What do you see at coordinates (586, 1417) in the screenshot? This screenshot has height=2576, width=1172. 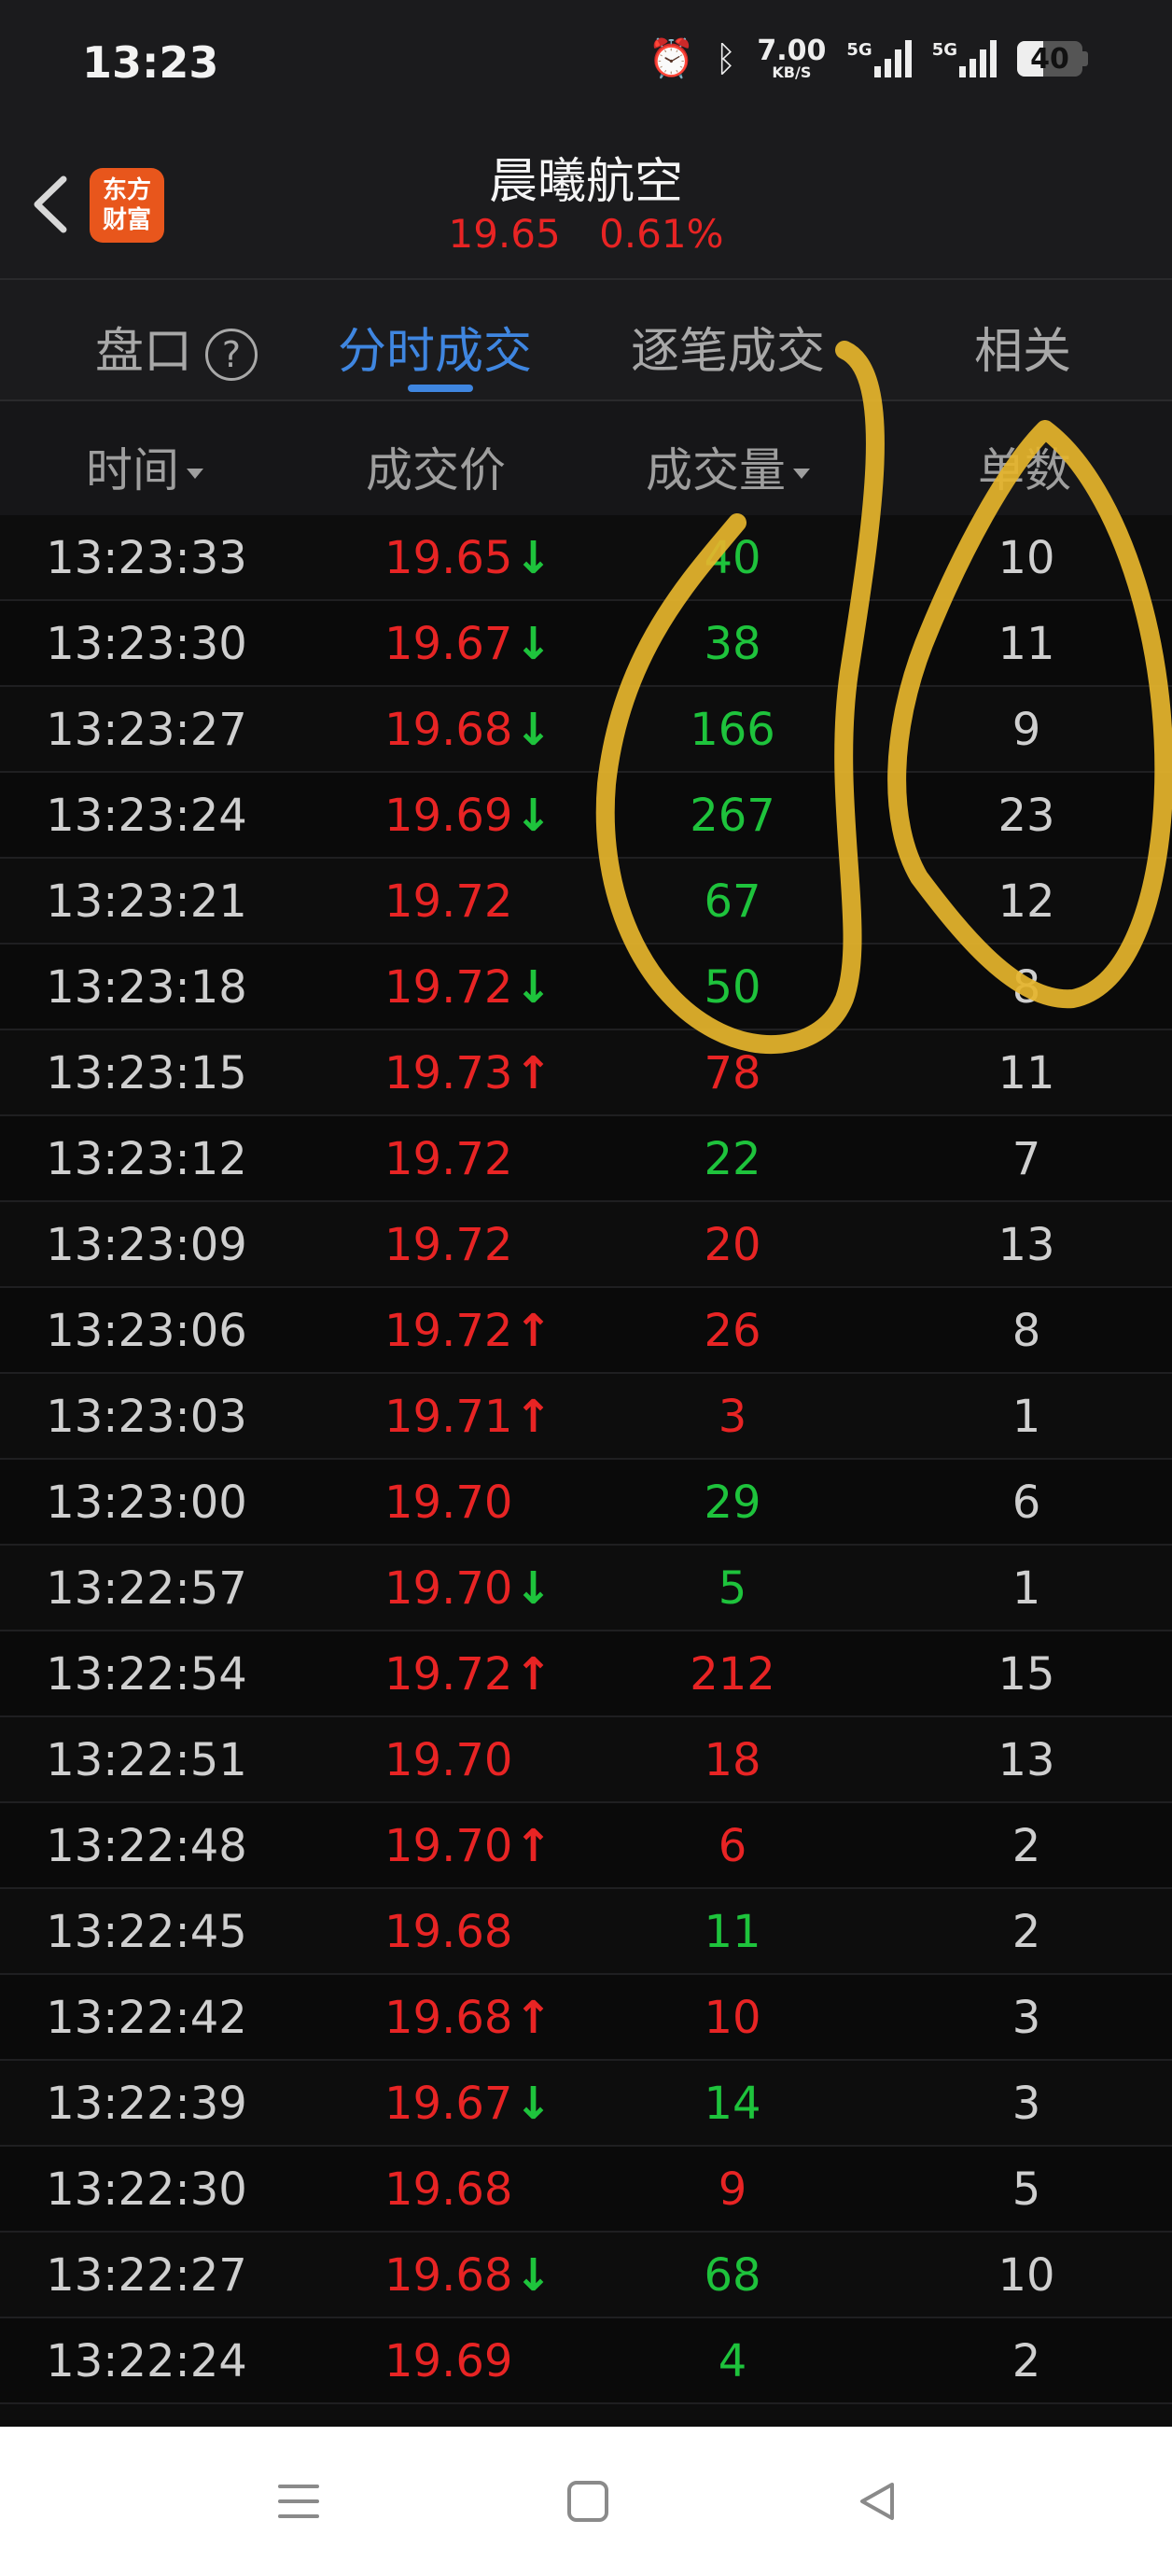 I see `table-row: 13:23:03 19.71↑ 3 1` at bounding box center [586, 1417].